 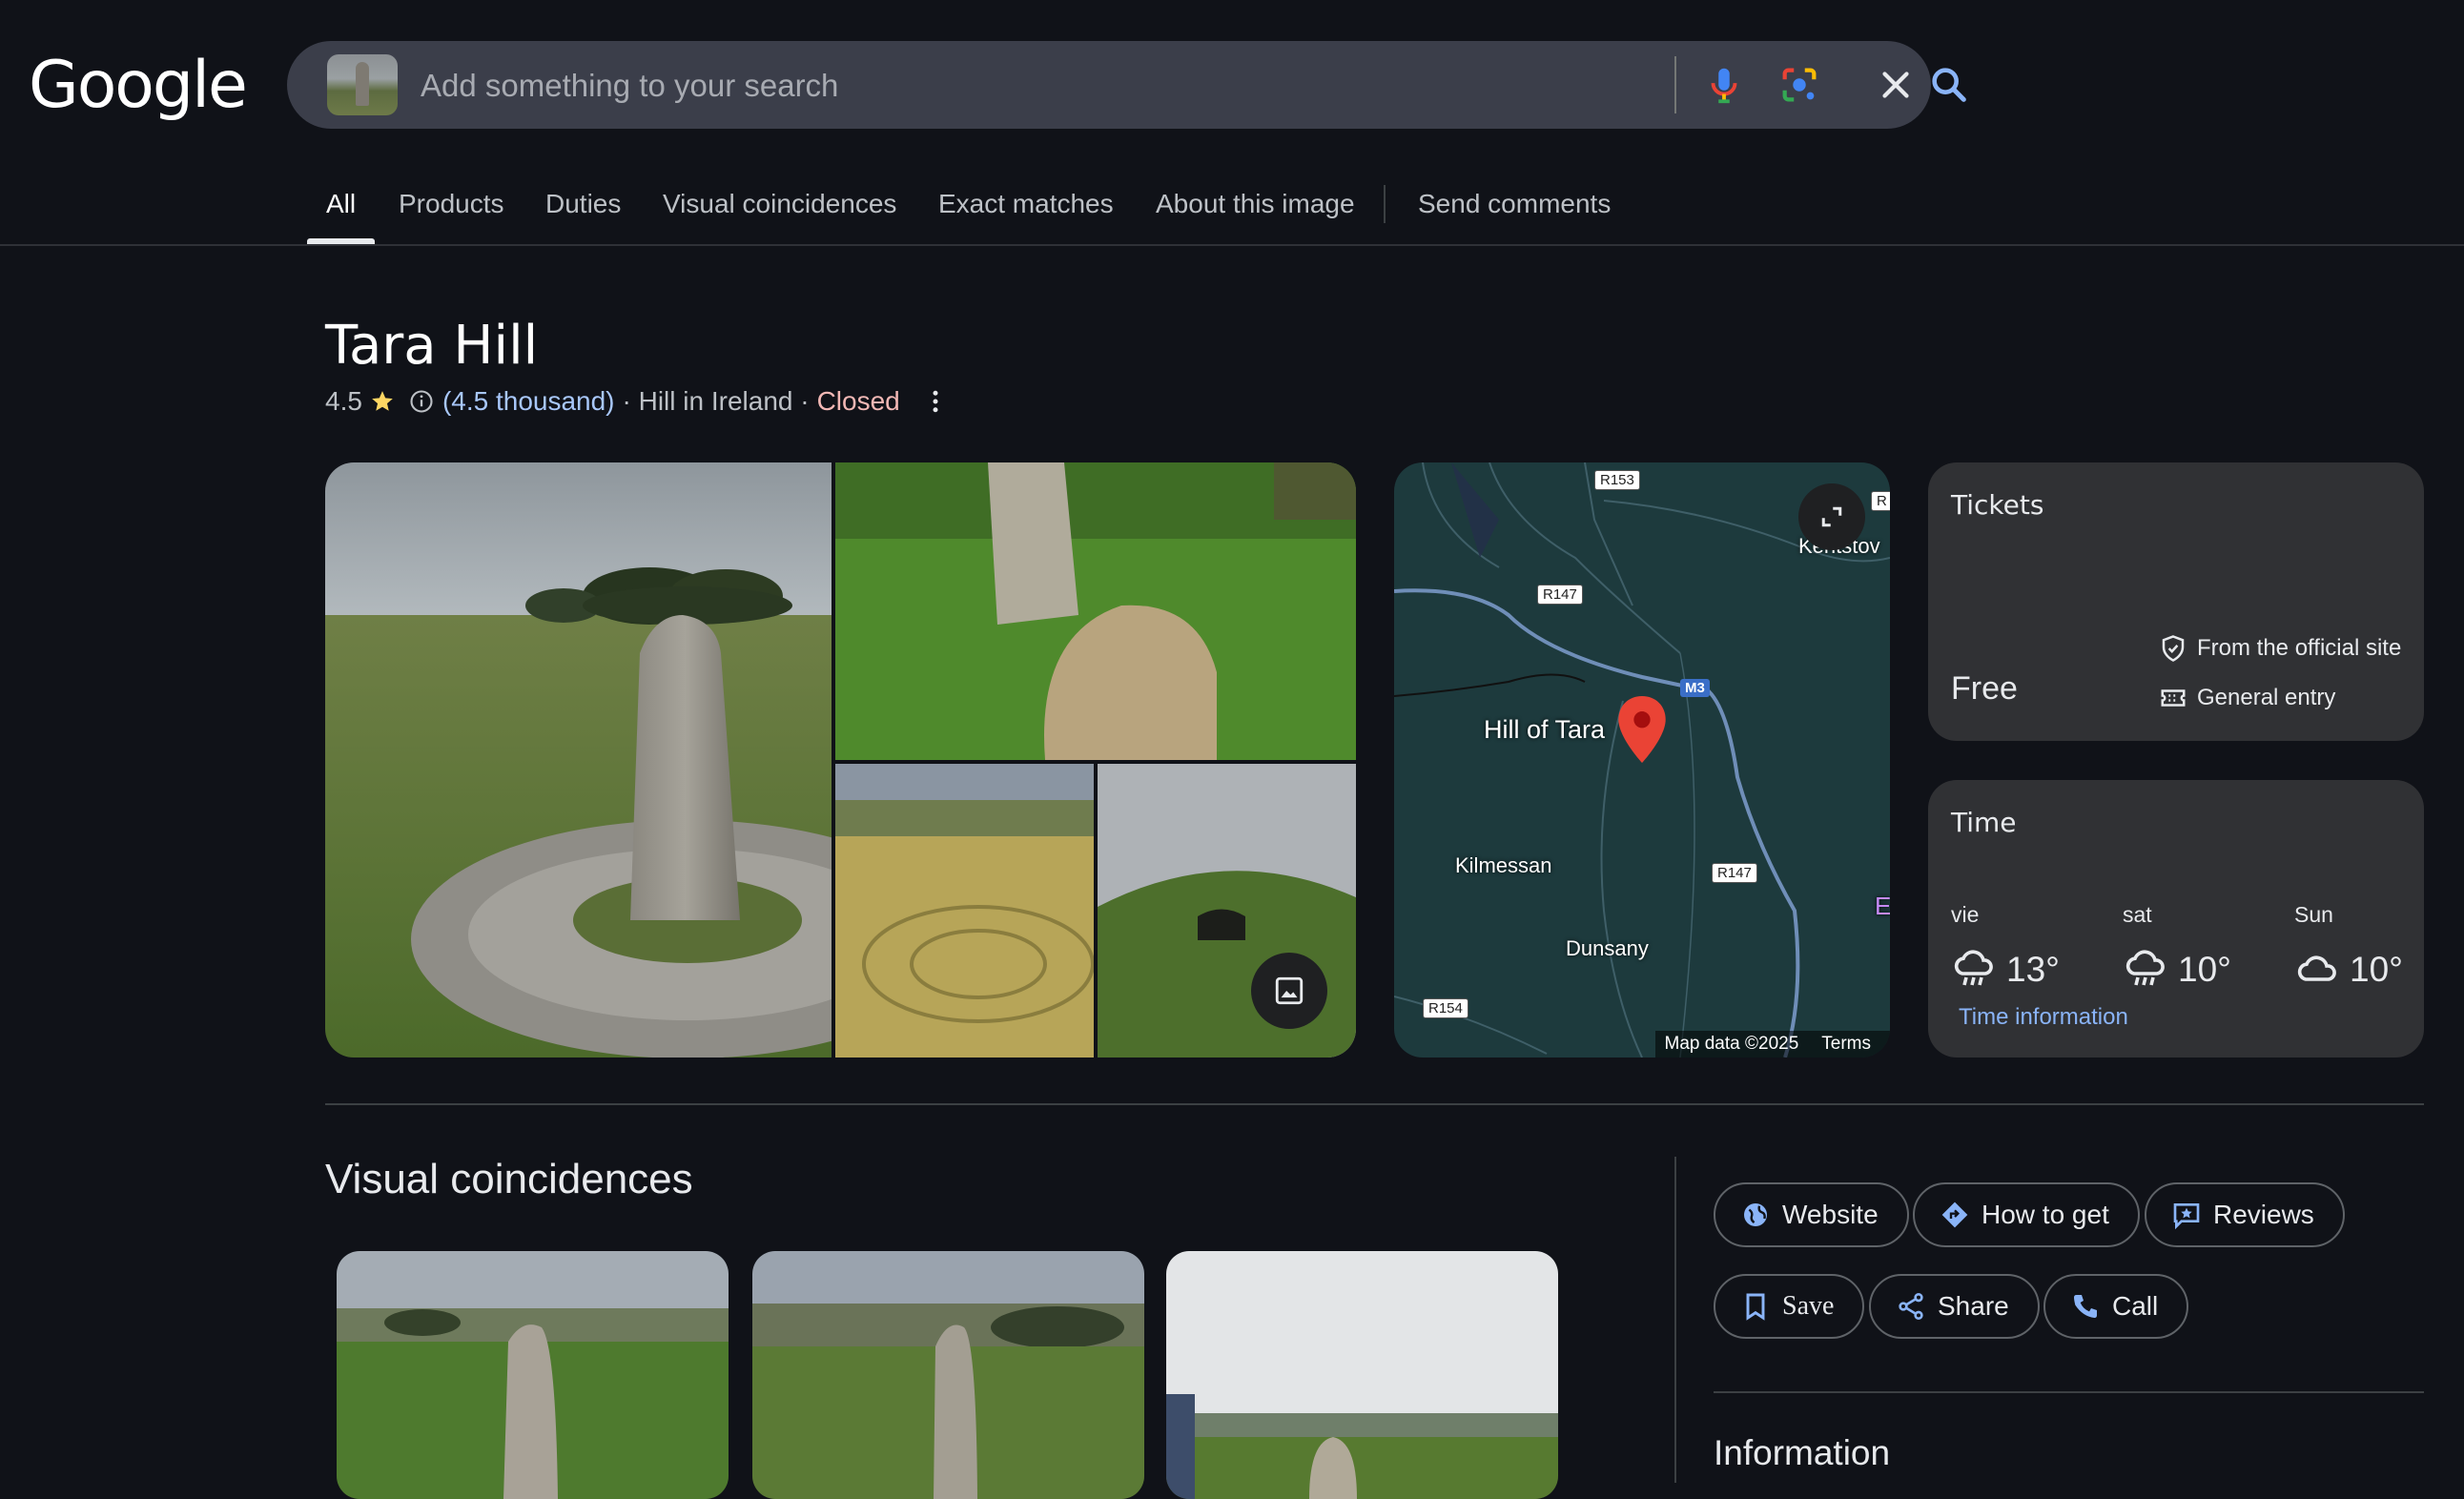 What do you see at coordinates (1799, 85) in the screenshot?
I see `lens-icon` at bounding box center [1799, 85].